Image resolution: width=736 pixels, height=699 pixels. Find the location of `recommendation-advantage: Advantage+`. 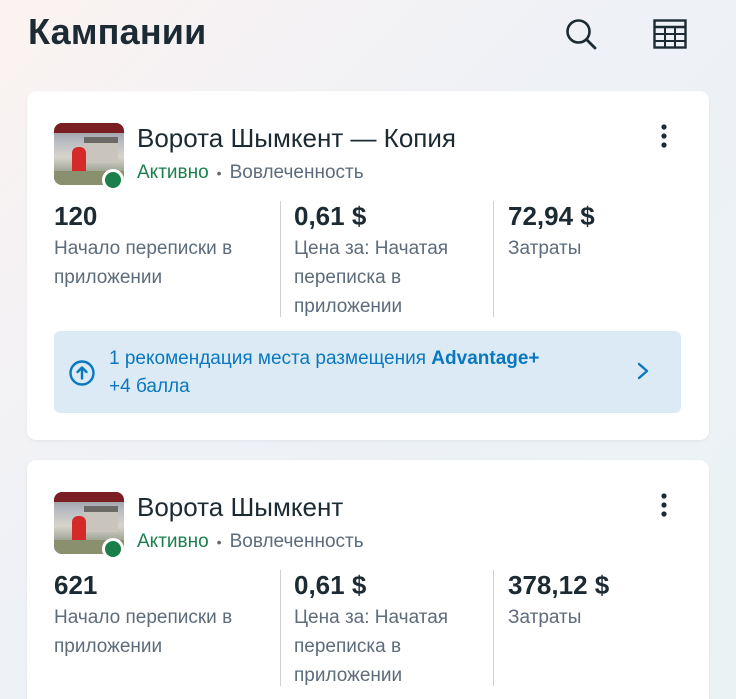

recommendation-advantage: Advantage+ is located at coordinates (485, 358).